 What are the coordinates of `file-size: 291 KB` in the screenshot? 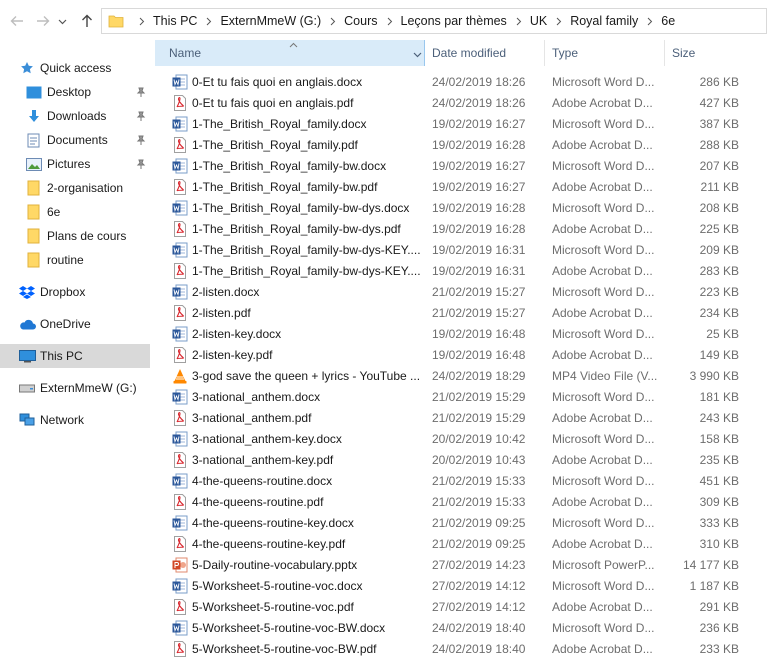 It's located at (719, 606).